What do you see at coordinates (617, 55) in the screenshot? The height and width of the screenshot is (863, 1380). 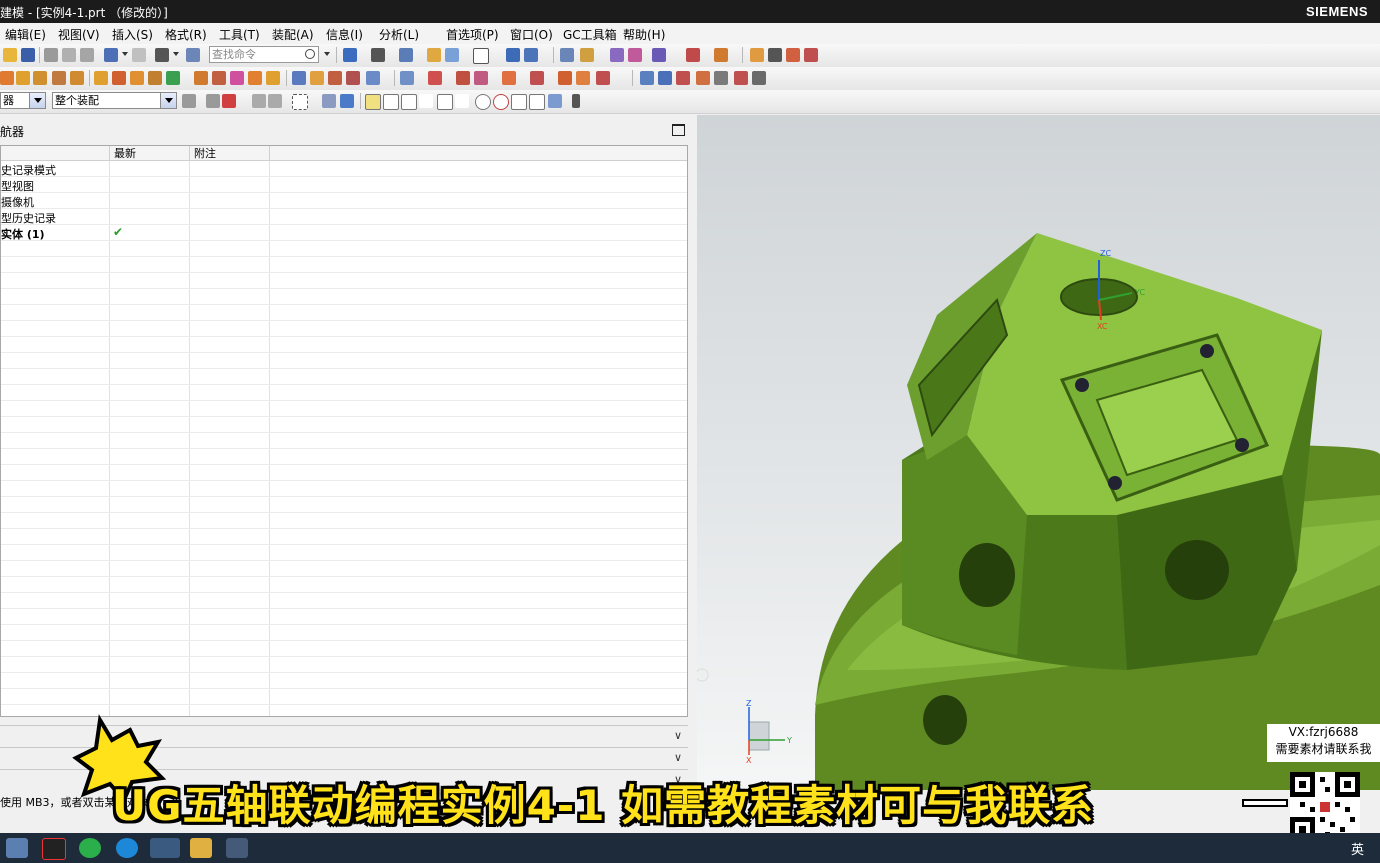 I see `measure-icon` at bounding box center [617, 55].